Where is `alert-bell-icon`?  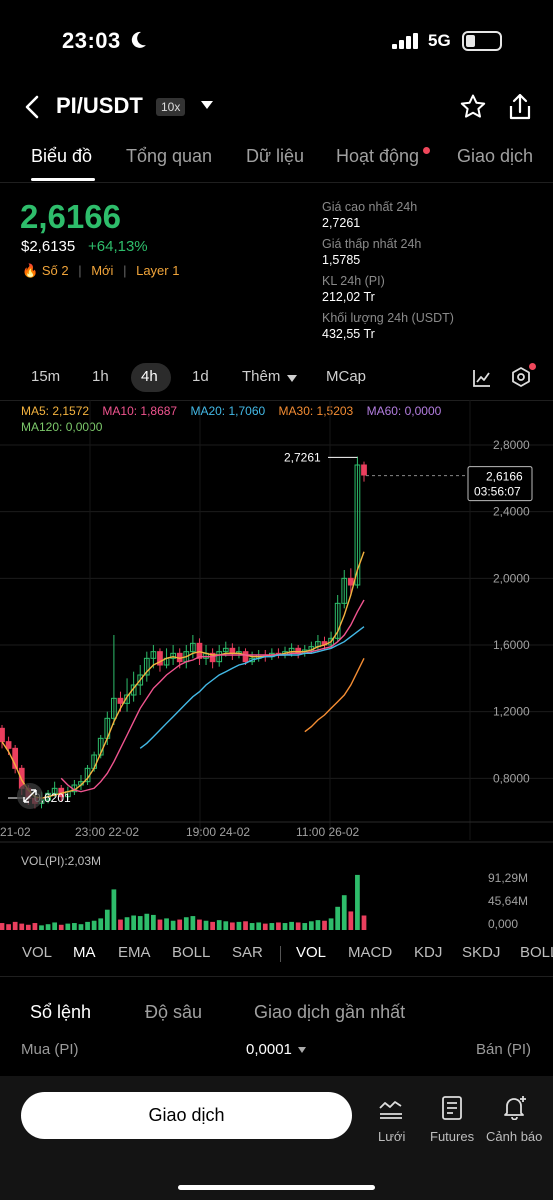
alert-bell-icon is located at coordinates (515, 1107).